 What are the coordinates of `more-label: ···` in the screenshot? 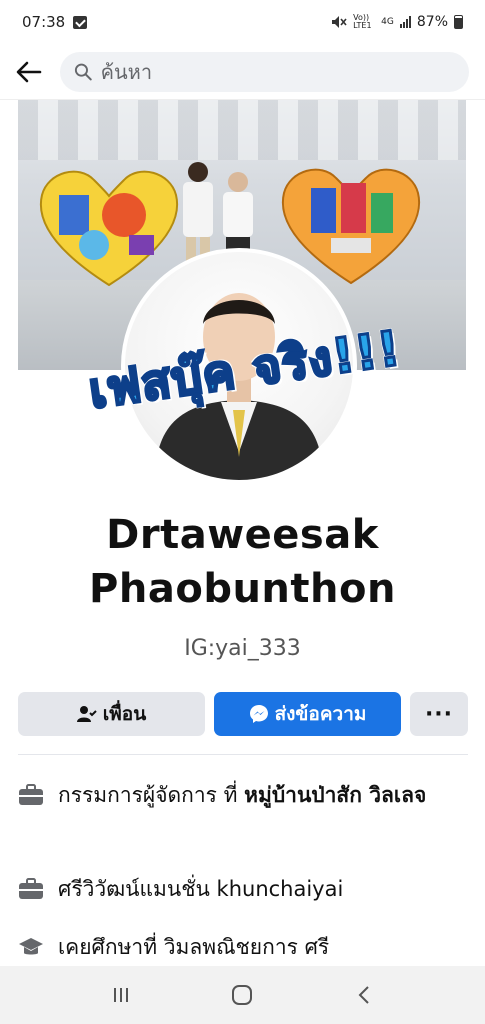 It's located at (439, 714).